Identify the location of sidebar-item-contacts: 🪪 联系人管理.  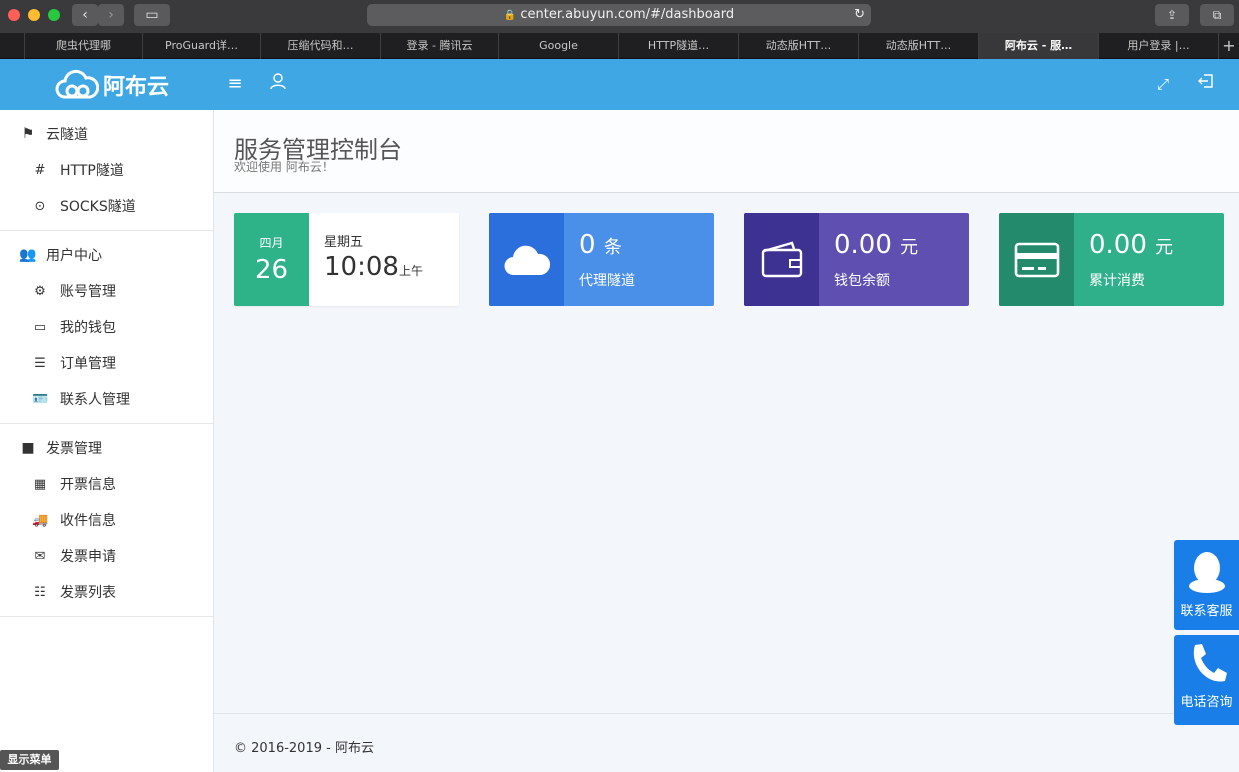
(106, 399).